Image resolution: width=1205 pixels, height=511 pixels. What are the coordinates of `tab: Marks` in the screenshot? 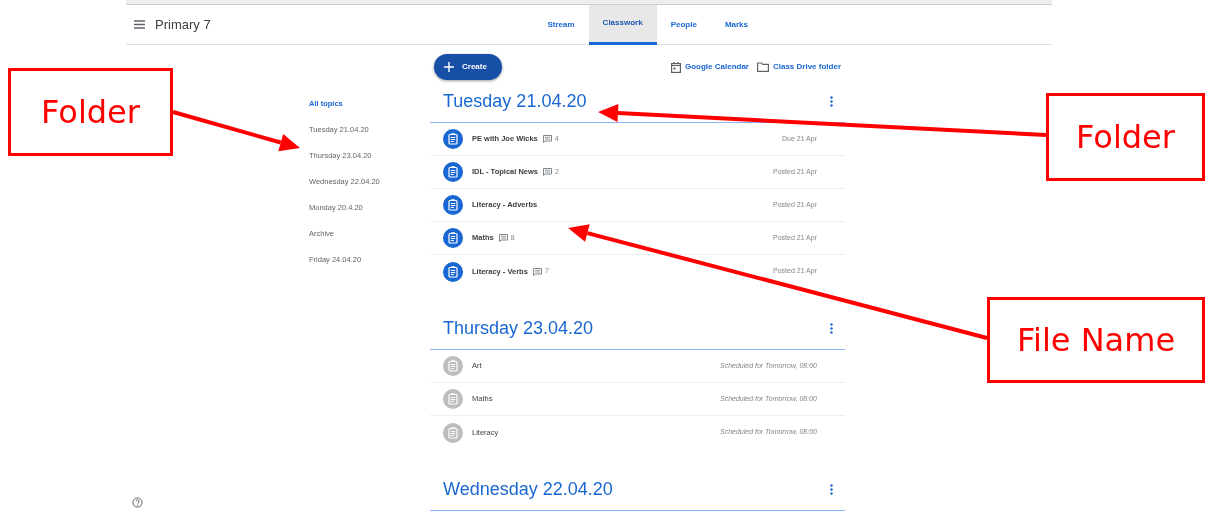 It's located at (736, 24).